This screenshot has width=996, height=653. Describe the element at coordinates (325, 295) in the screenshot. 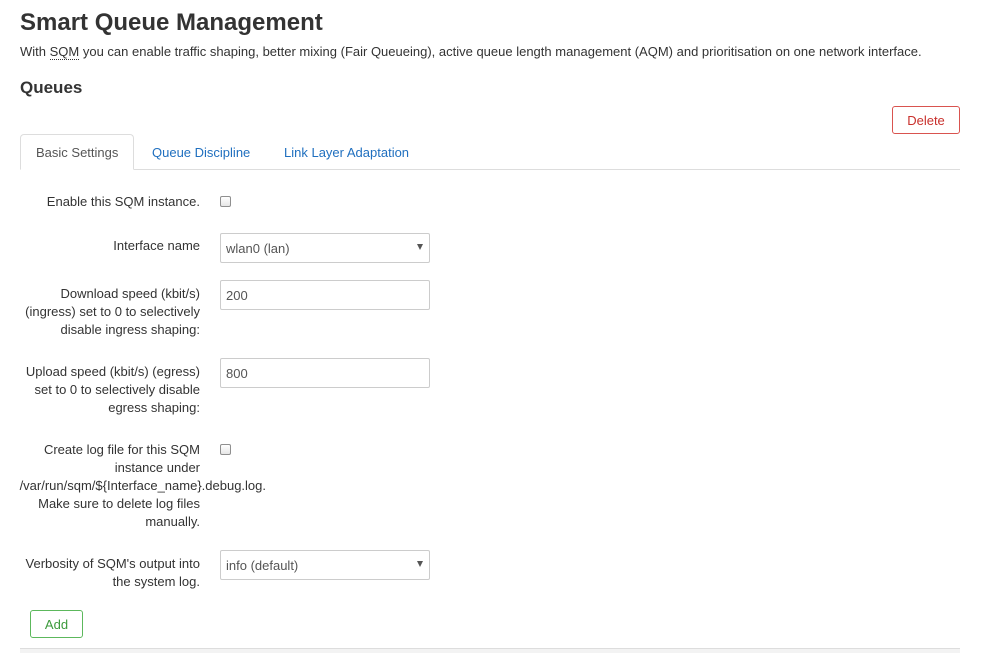

I see `download-speed-input: 200` at that location.